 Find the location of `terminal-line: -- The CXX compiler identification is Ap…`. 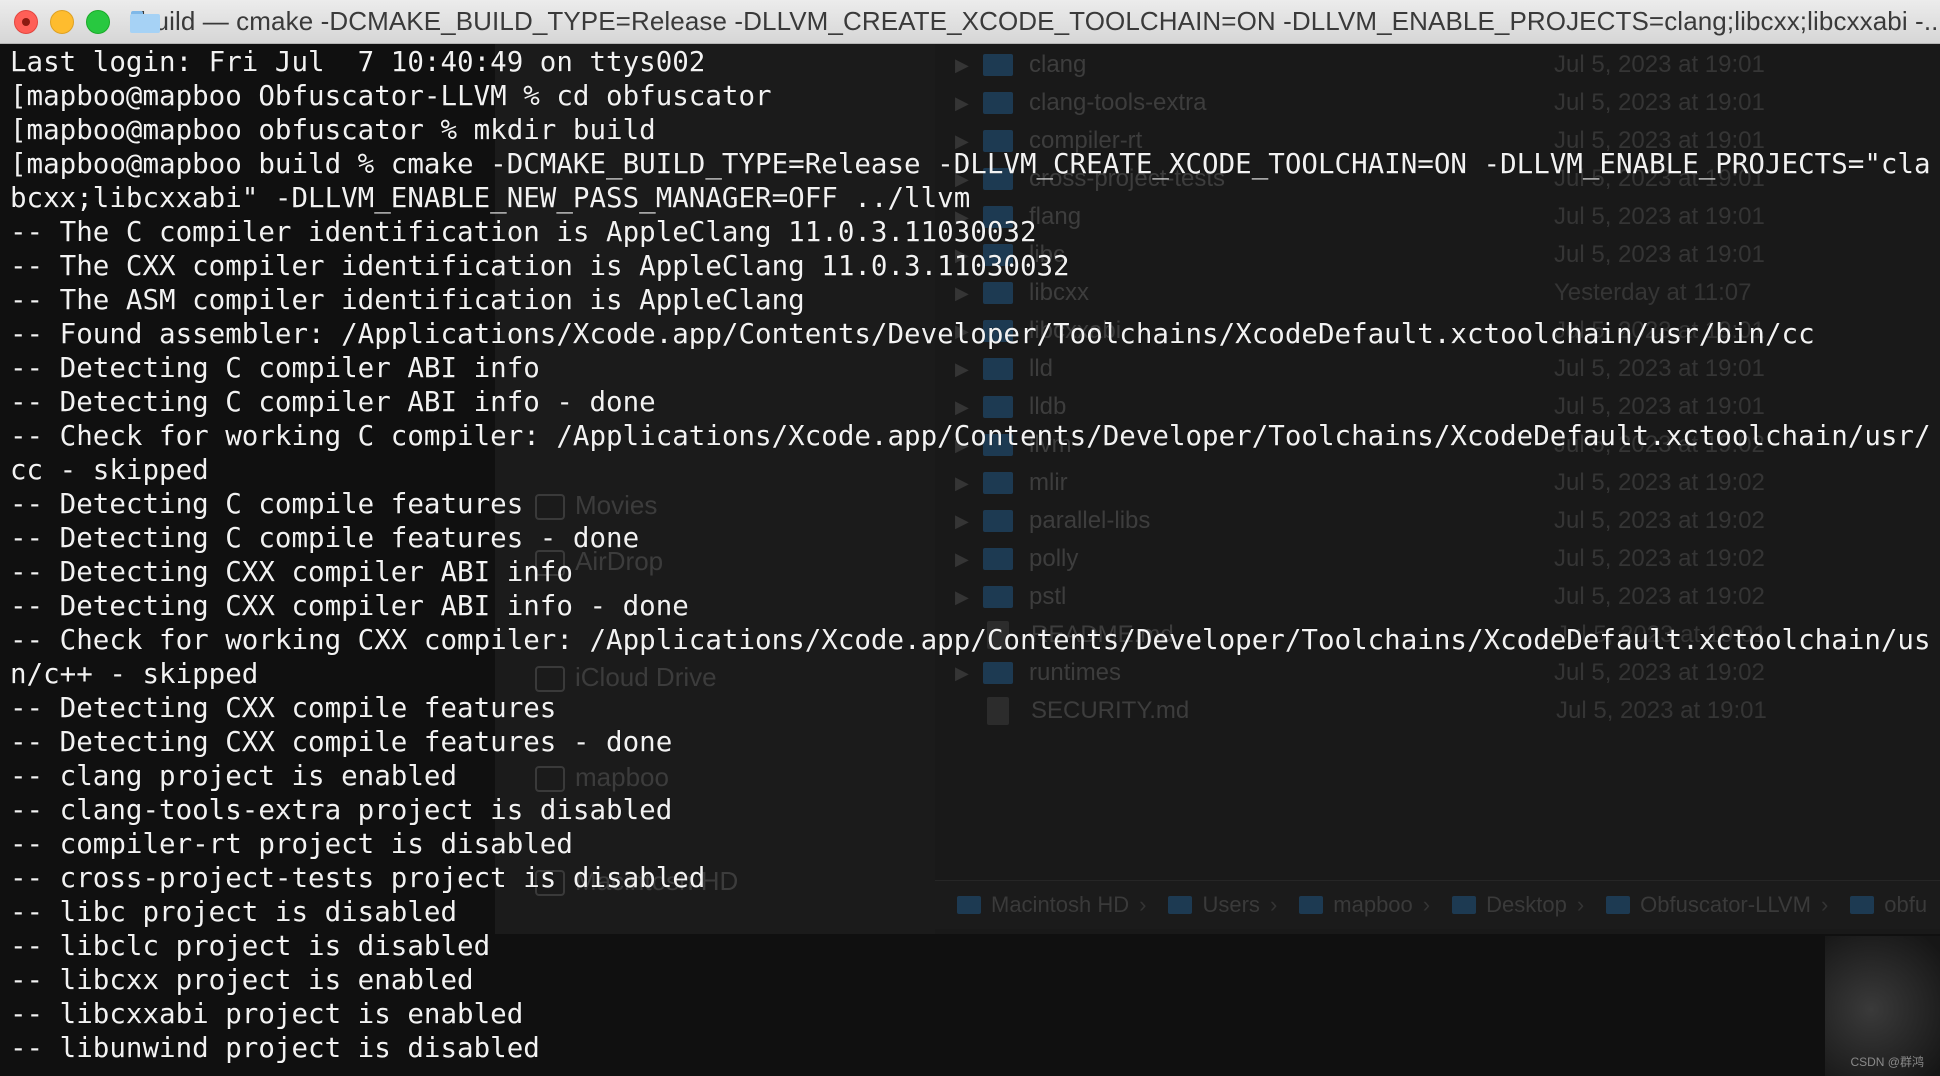

terminal-line: -- The CXX compiler identification is Ap… is located at coordinates (540, 266).